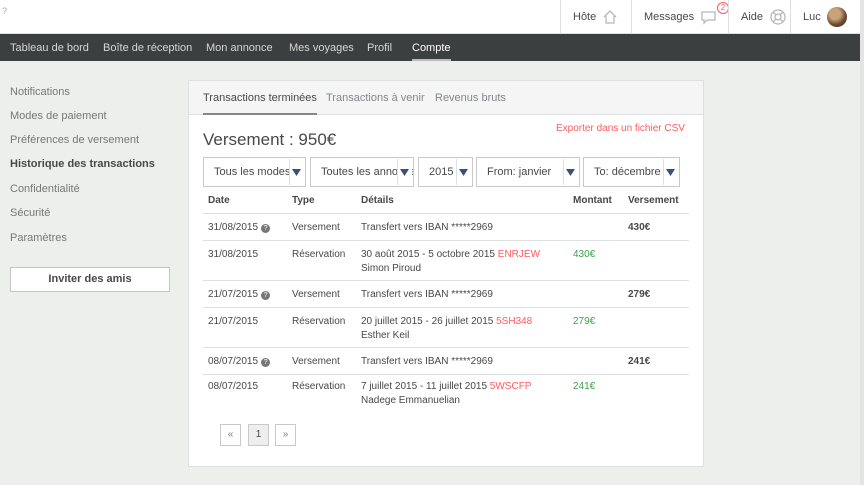 The width and height of the screenshot is (864, 485). What do you see at coordinates (430, 17) in the screenshot?
I see `top-bar: ? Hôte Messages 2 Aide Luc` at bounding box center [430, 17].